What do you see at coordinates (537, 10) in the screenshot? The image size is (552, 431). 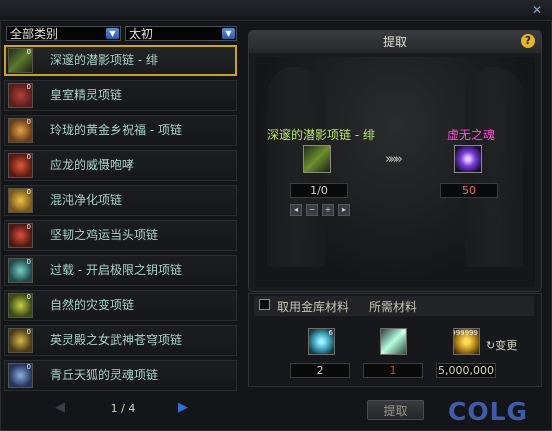 I see `close-icon: ✕` at bounding box center [537, 10].